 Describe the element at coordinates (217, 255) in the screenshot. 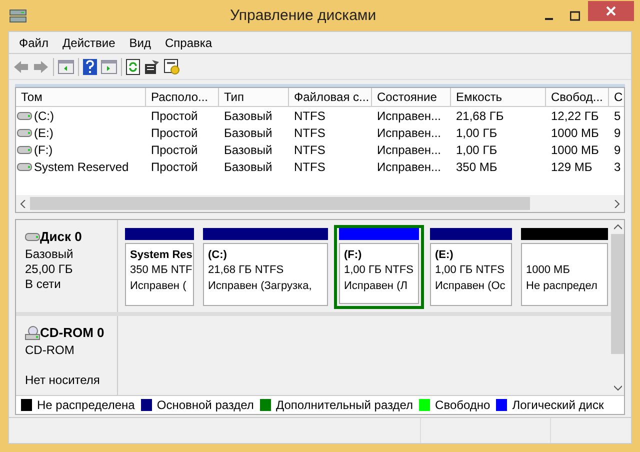

I see `partition-name: (C:)` at that location.